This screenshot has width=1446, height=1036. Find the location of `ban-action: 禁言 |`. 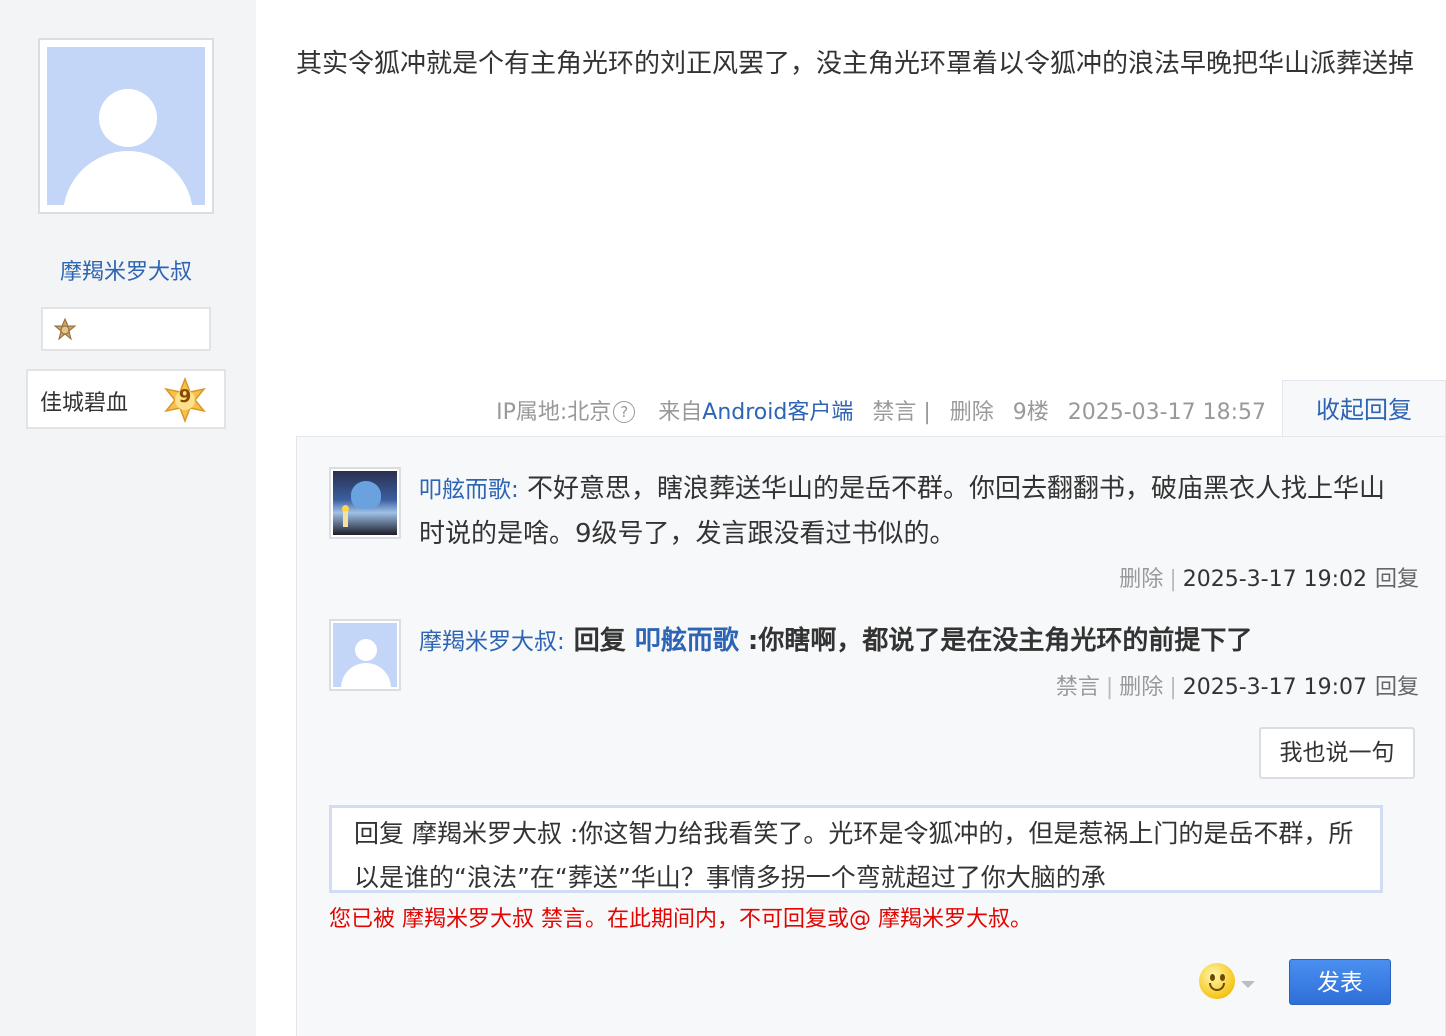

ban-action: 禁言 | is located at coordinates (901, 412).